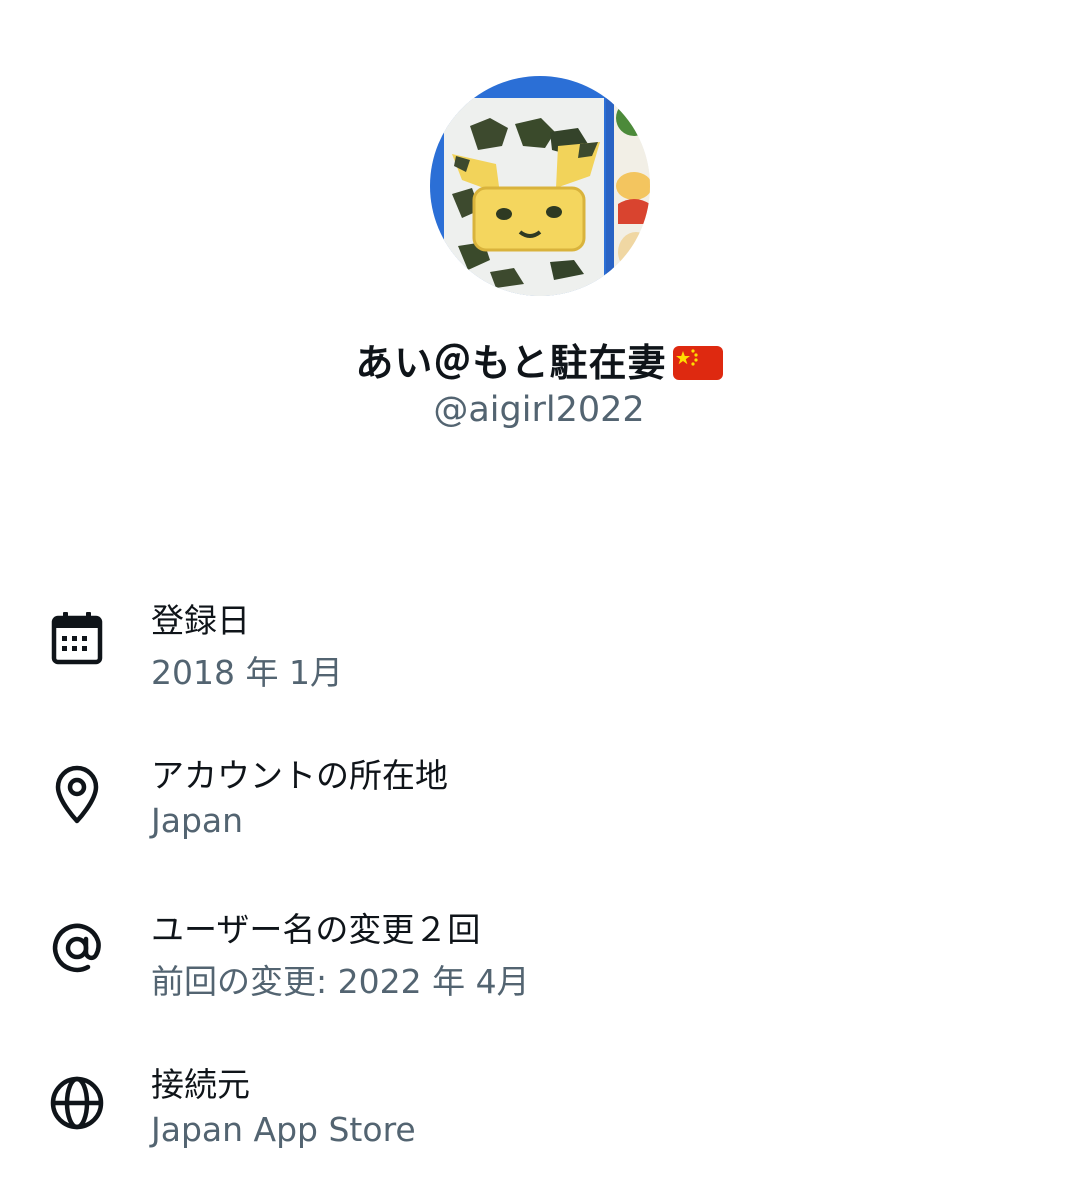 The width and height of the screenshot is (1078, 1200). Describe the element at coordinates (539, 963) in the screenshot. I see `info-row-username-changes: ユーザー名の変更２回 前回の変更: 2022 年 4月` at that location.